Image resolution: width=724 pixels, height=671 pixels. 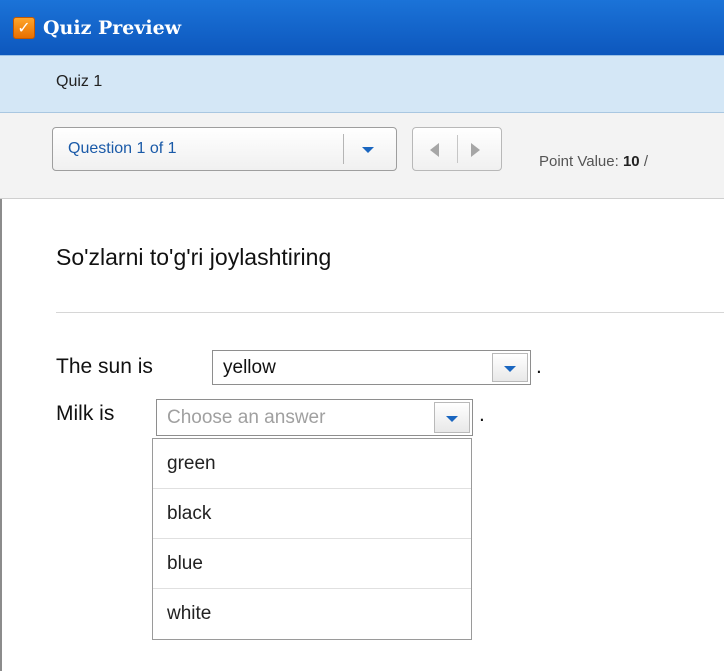 What do you see at coordinates (194, 257) in the screenshot?
I see `question-prompt: So'zlarni to'g'ri joylashtiring` at bounding box center [194, 257].